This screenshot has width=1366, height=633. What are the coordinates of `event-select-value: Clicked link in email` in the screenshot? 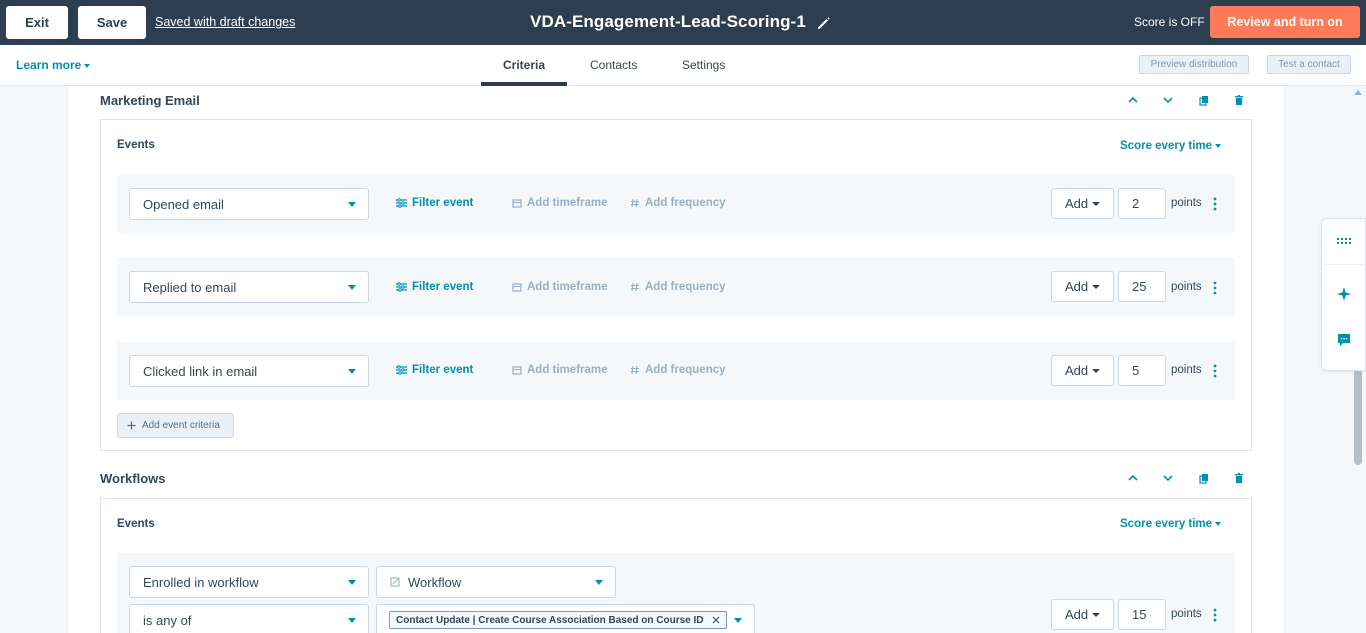 It's located at (200, 371).